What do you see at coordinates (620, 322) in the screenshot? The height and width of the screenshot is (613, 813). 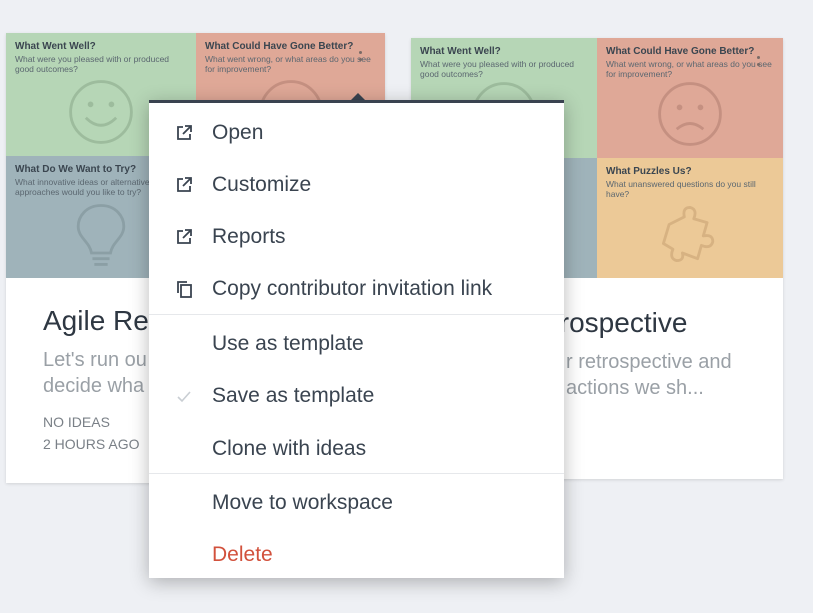 I see `card-title: trospective` at bounding box center [620, 322].